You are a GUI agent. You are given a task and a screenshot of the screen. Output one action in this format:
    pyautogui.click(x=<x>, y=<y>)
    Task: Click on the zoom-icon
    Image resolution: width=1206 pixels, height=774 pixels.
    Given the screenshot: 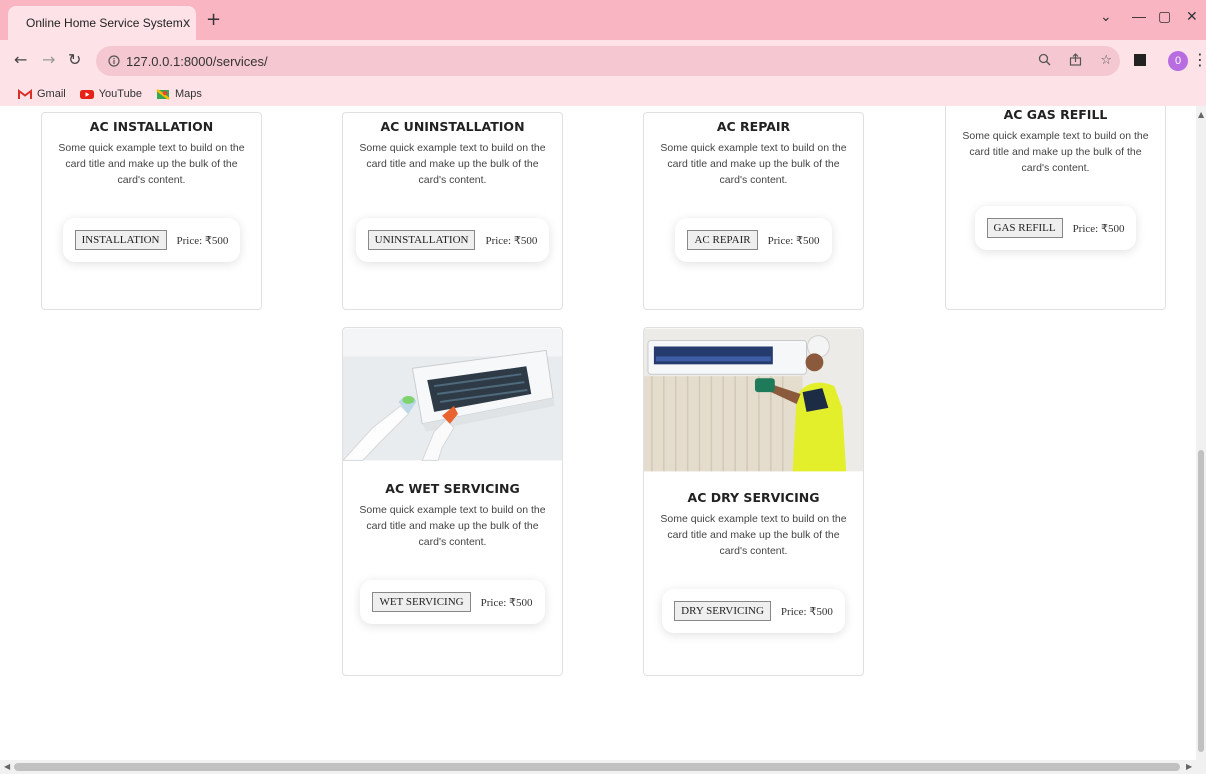 What is the action you would take?
    pyautogui.click(x=1044, y=59)
    